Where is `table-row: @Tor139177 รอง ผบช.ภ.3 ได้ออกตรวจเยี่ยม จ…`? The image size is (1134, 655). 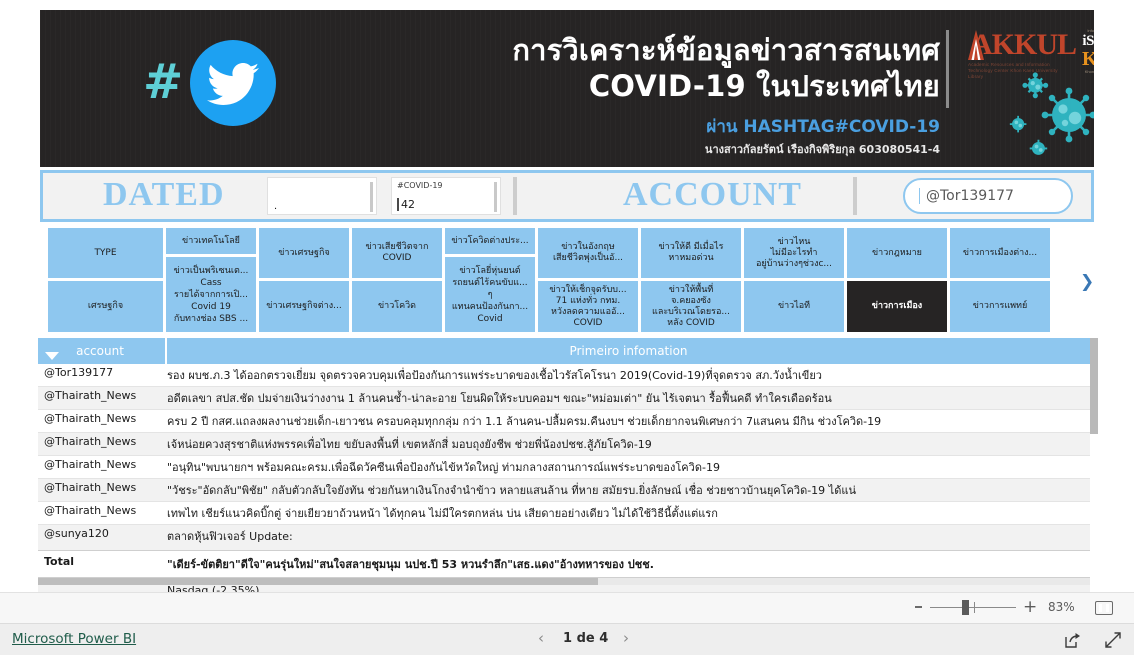
table-row: @Tor139177 รอง ผบช.ภ.3 ได้ออกตรวจเยี่ยม จ… is located at coordinates (564, 375).